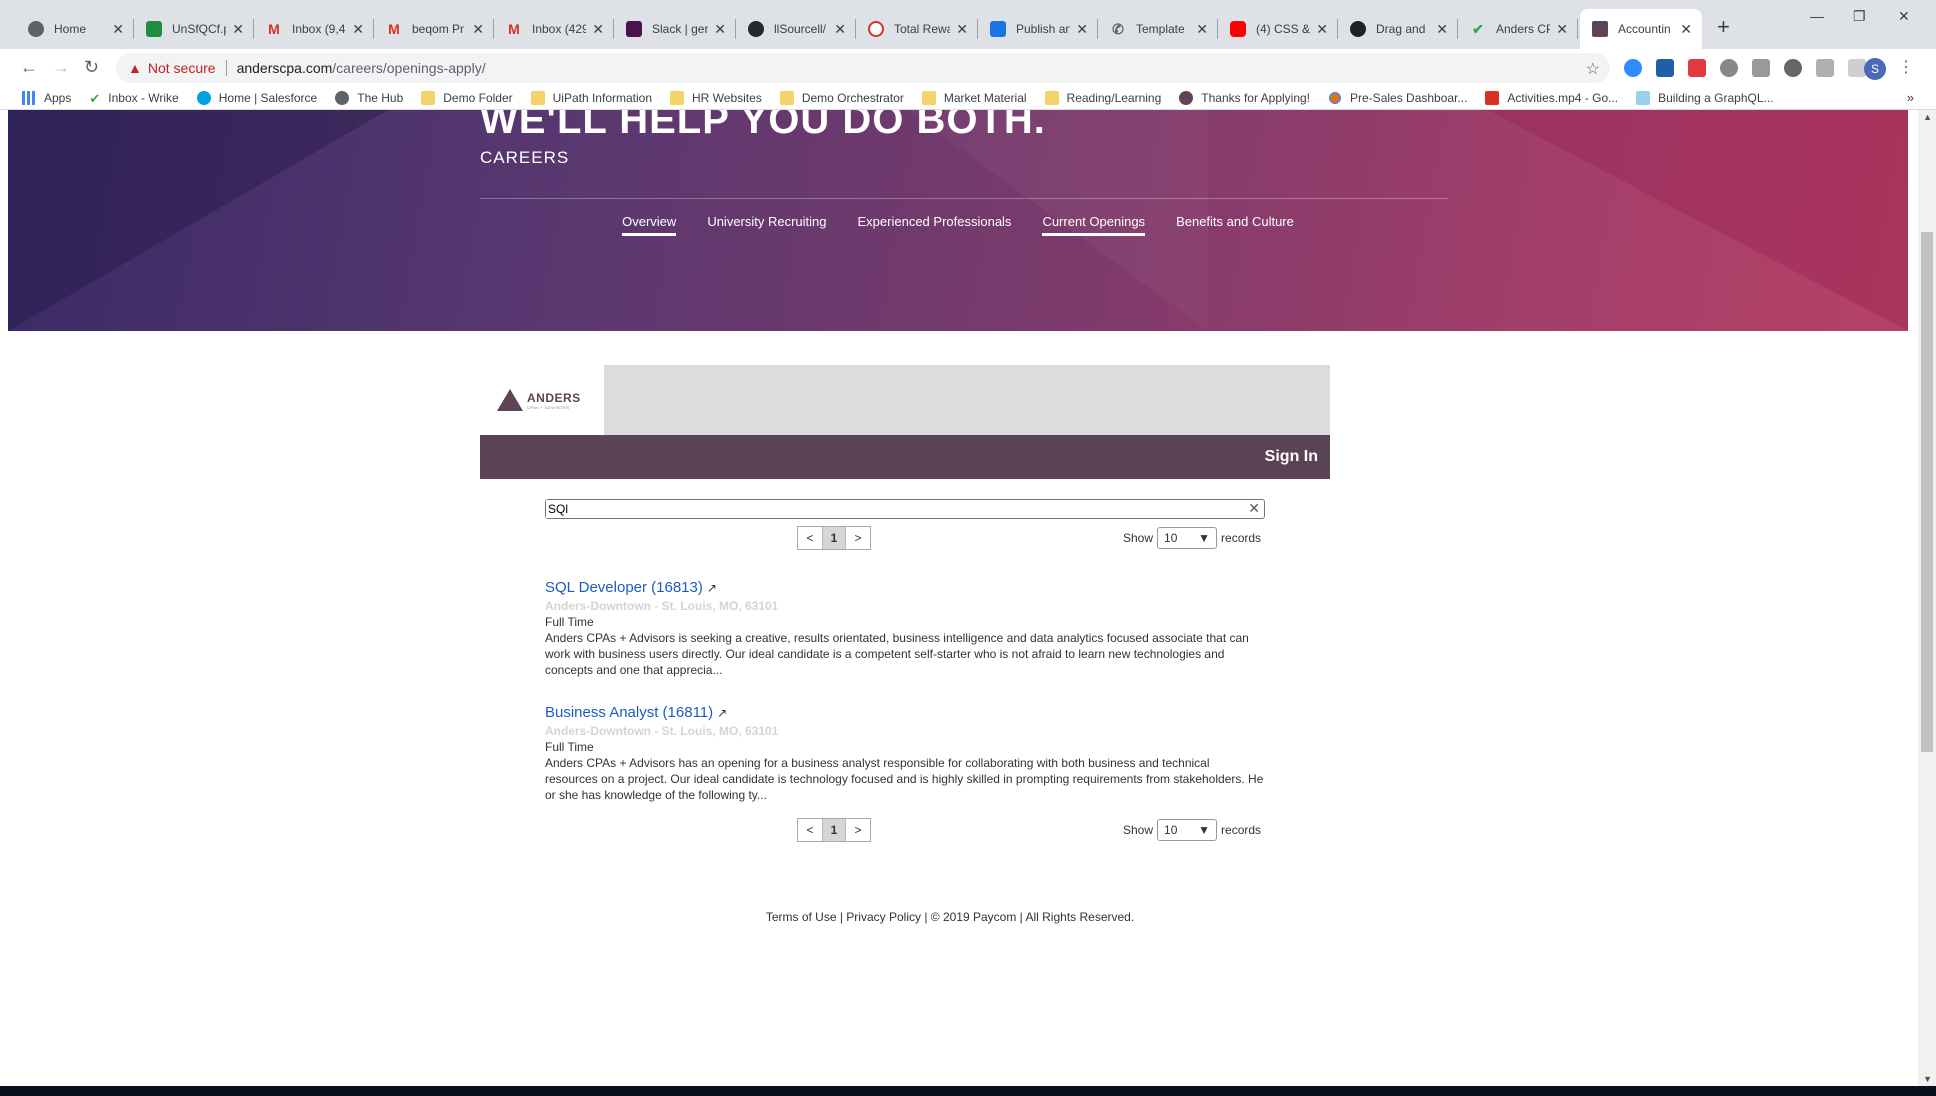 The height and width of the screenshot is (1096, 1936). What do you see at coordinates (917, 29) in the screenshot?
I see `tab-total-rewards: Total Rewa ✕` at bounding box center [917, 29].